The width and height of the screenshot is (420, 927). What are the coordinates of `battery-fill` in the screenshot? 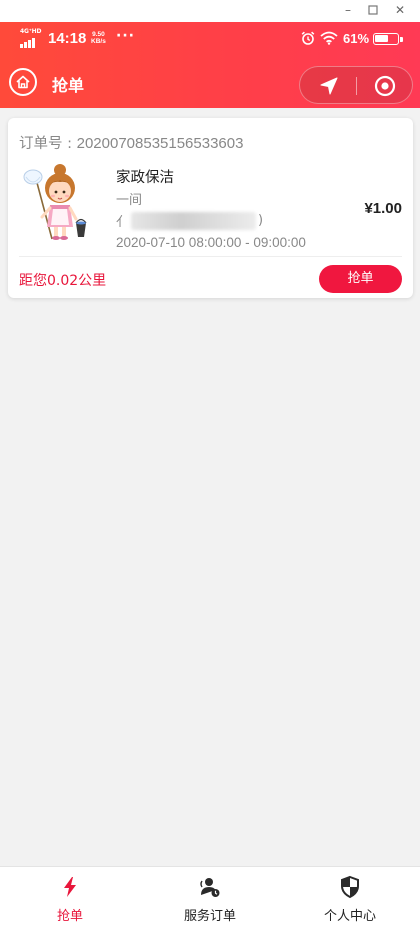 It's located at (381, 38).